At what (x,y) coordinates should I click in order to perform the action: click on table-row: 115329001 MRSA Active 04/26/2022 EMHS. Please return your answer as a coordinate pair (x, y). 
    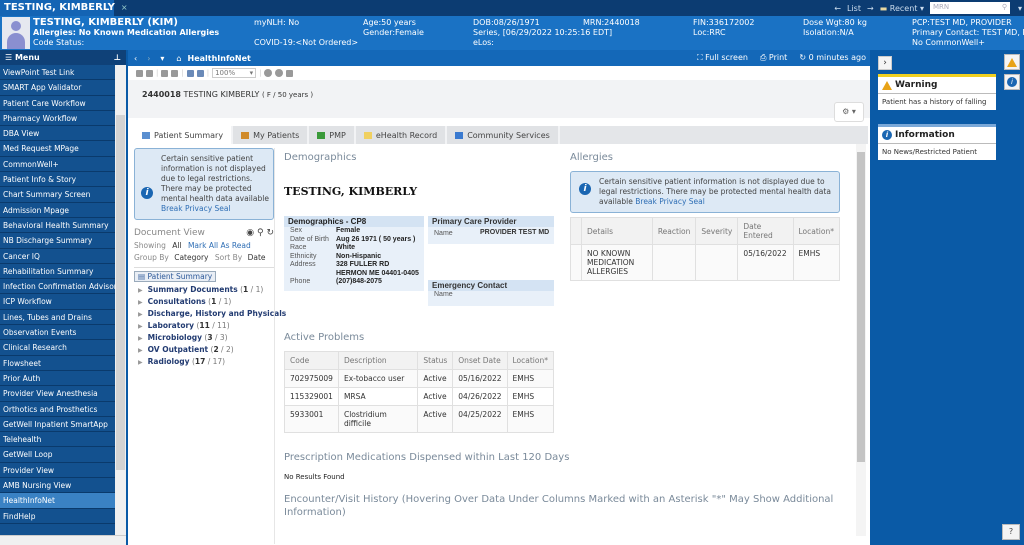
    Looking at the image, I should click on (419, 396).